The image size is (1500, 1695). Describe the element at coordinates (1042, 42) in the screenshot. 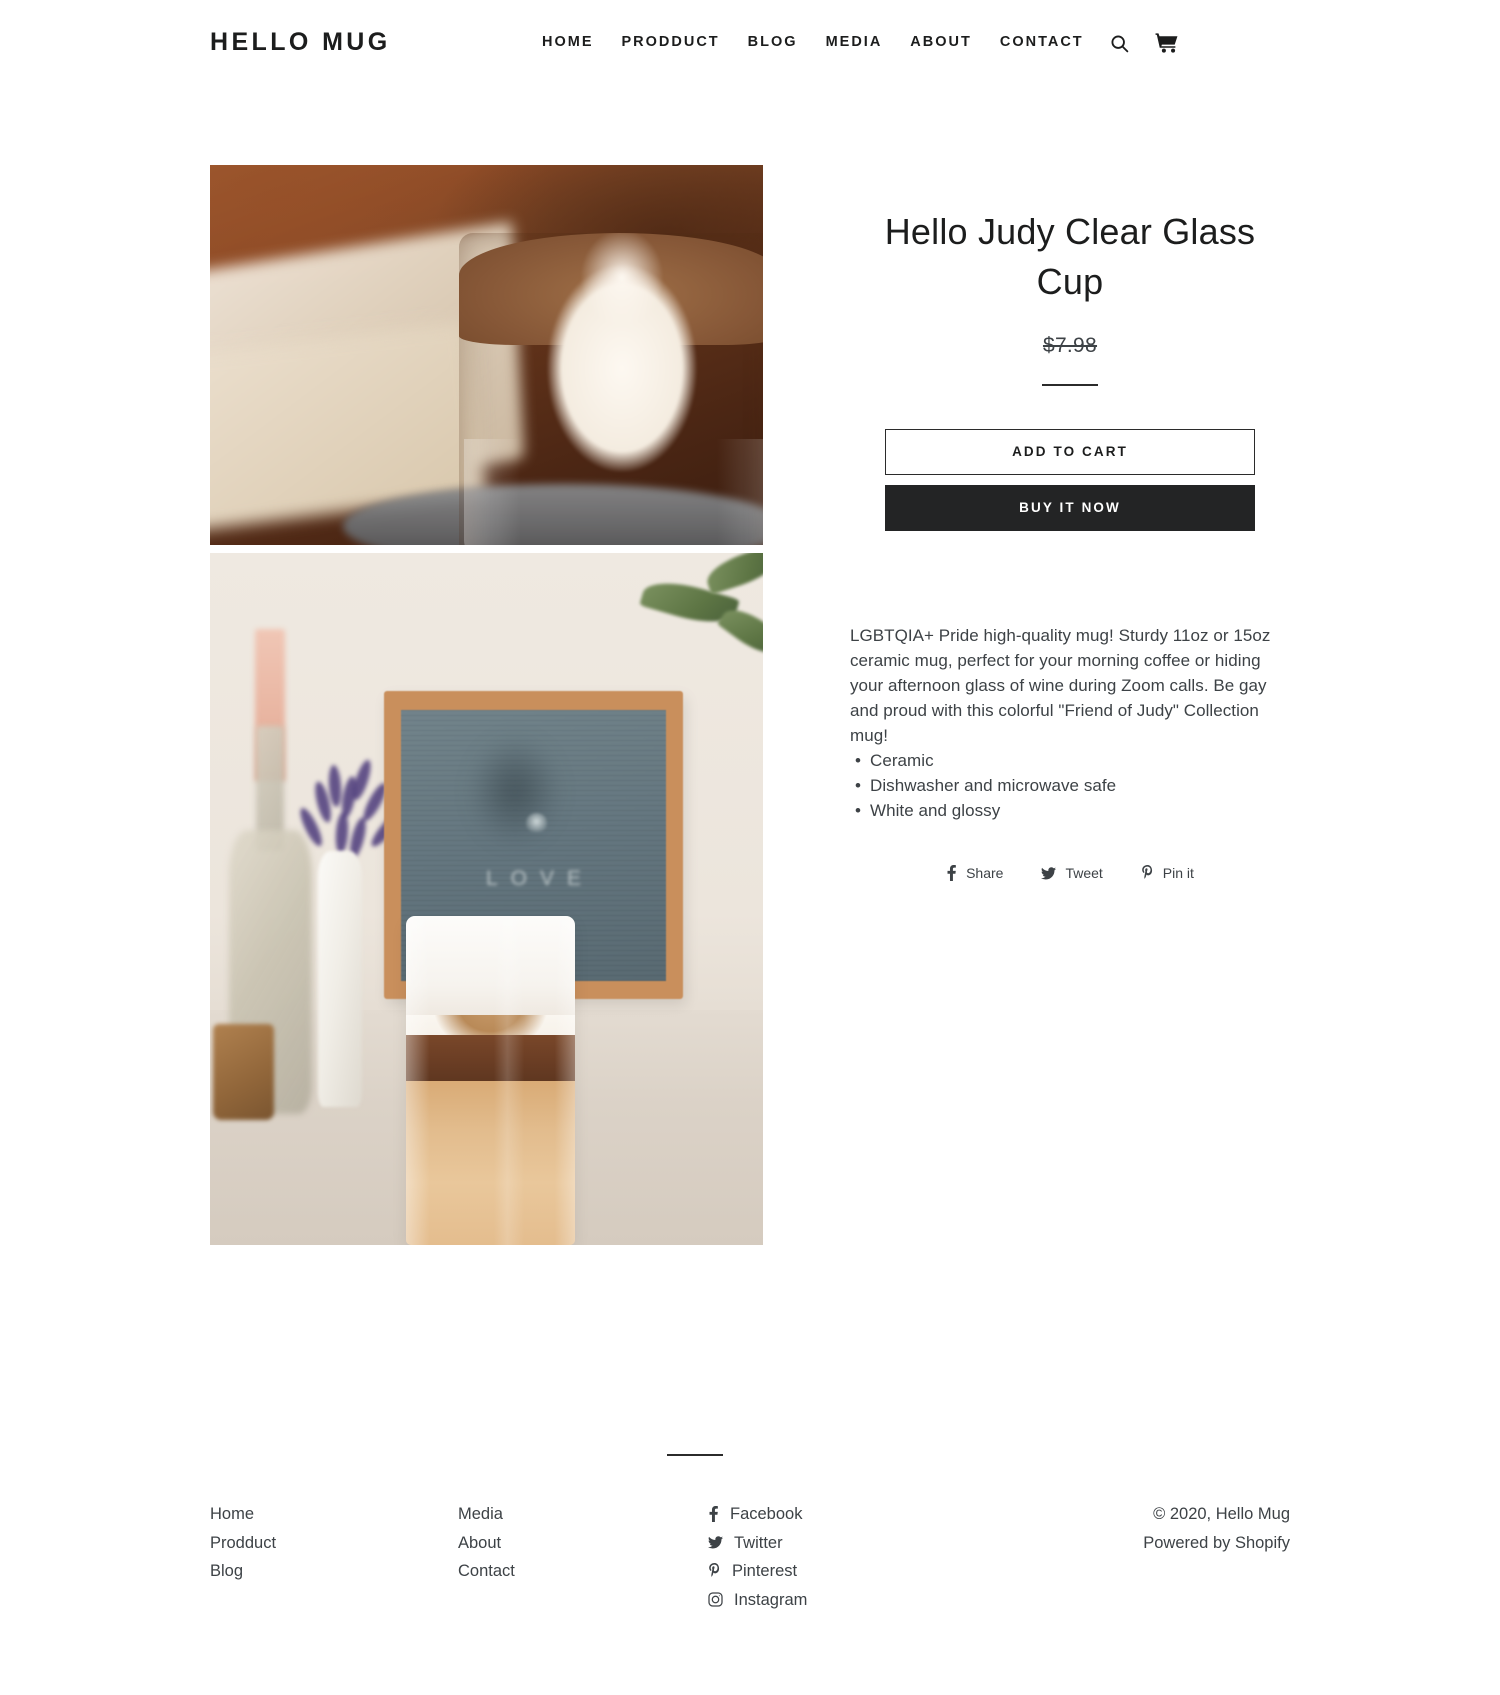

I see `nav-item-contact: CONTACT` at that location.